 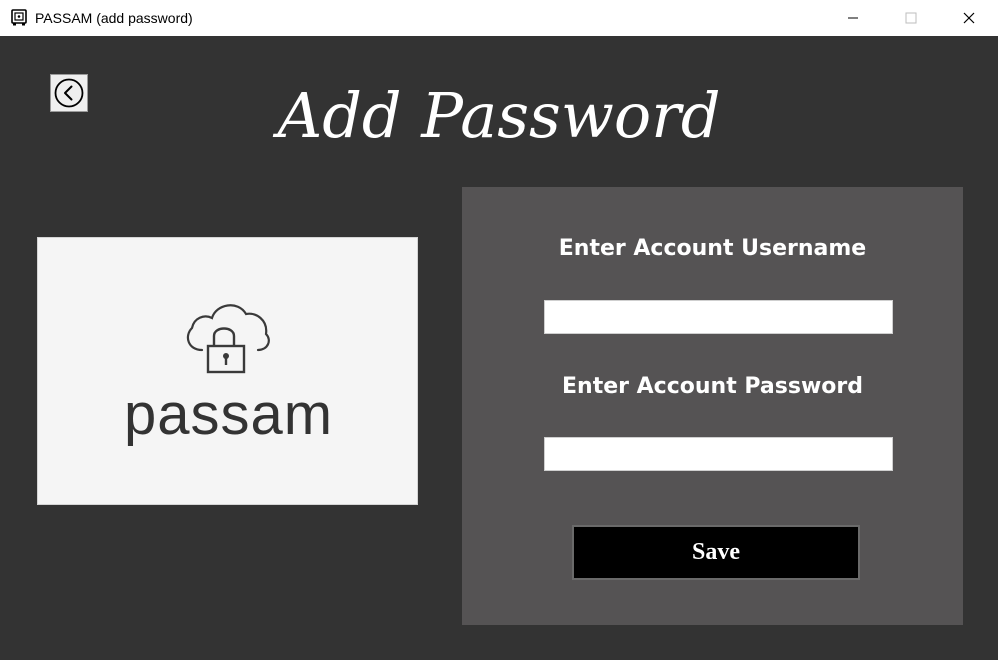 I want to click on minimize-button, so click(x=853, y=18).